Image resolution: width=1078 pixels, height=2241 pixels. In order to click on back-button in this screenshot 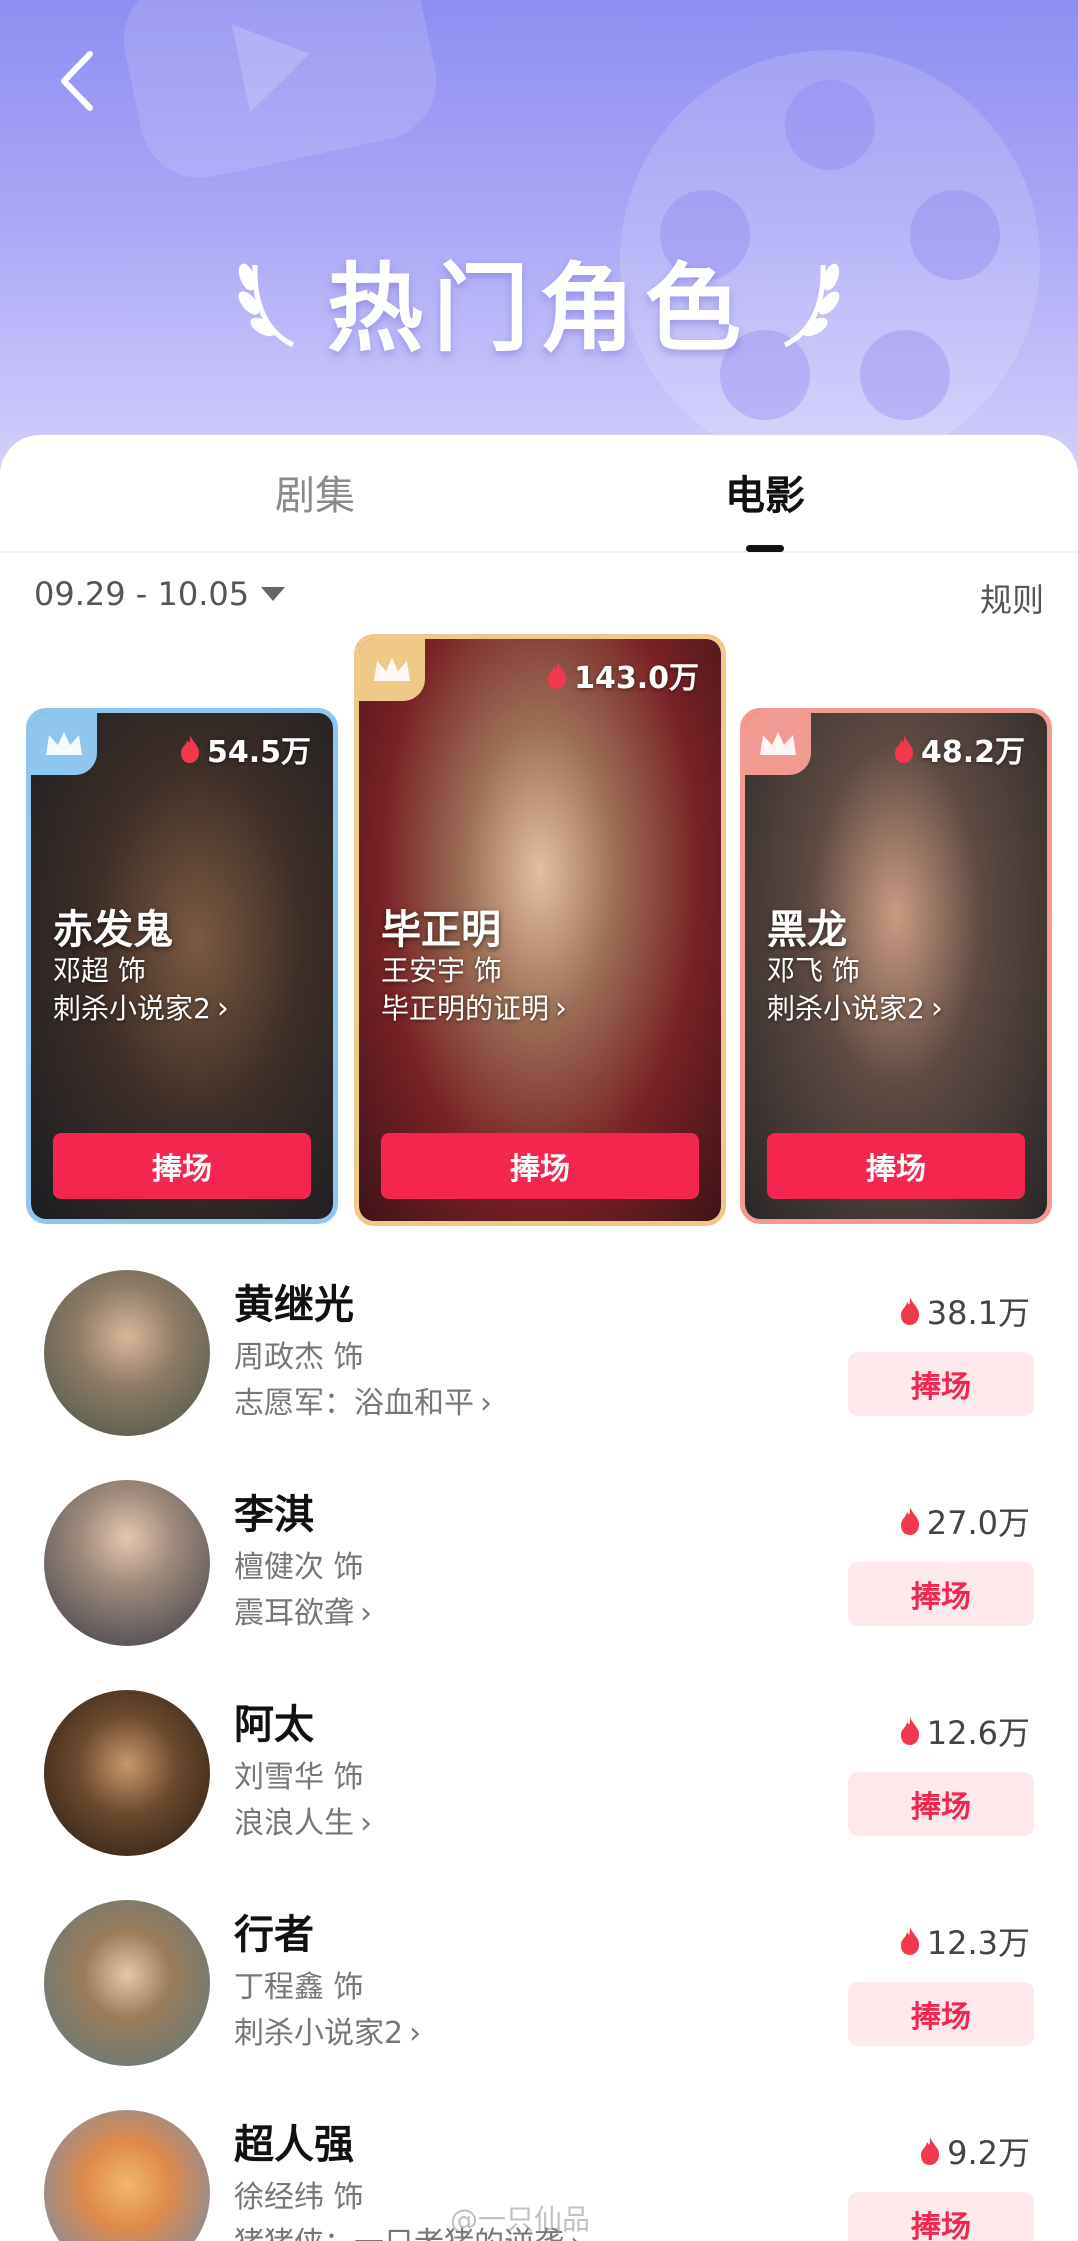, I will do `click(80, 81)`.